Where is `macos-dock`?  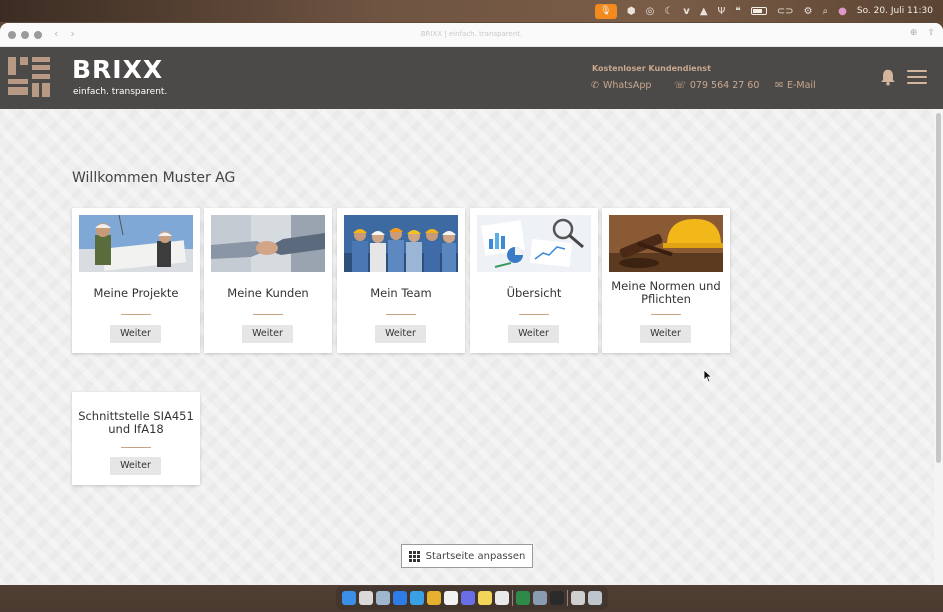
macos-dock is located at coordinates (472, 598).